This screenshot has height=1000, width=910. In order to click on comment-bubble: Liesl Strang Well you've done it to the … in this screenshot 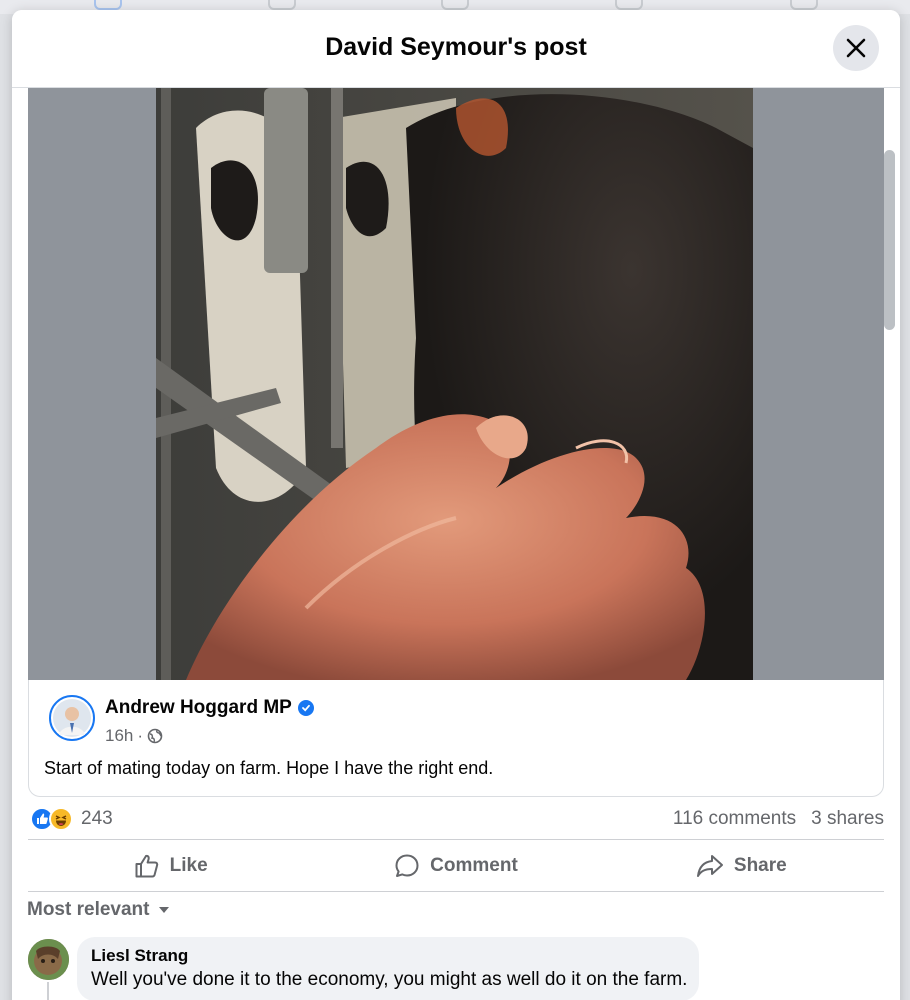, I will do `click(388, 968)`.